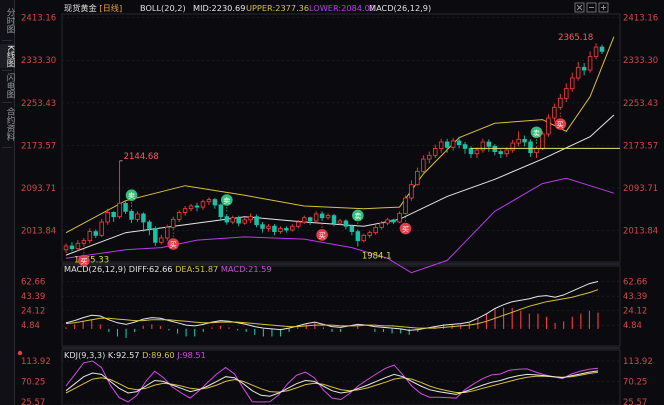 The width and height of the screenshot is (664, 405). I want to click on boll-upper: UPPER:2377.36, so click(277, 8).